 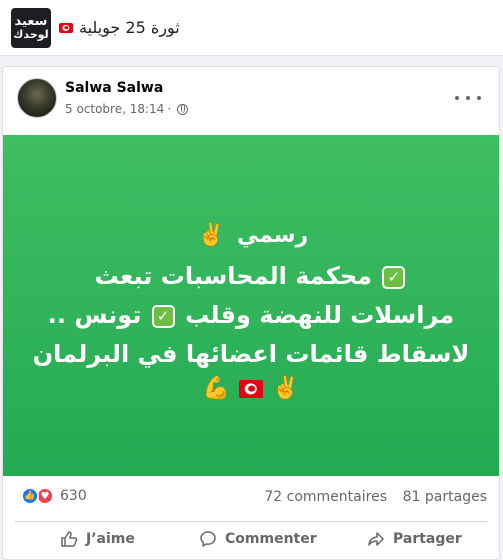 I want to click on share-label: Partager, so click(x=427, y=539).